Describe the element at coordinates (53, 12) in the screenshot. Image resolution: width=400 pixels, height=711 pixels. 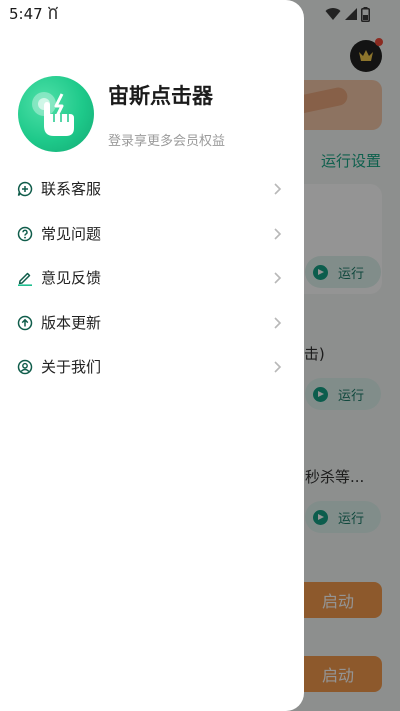
I see `android-debug-icon` at that location.